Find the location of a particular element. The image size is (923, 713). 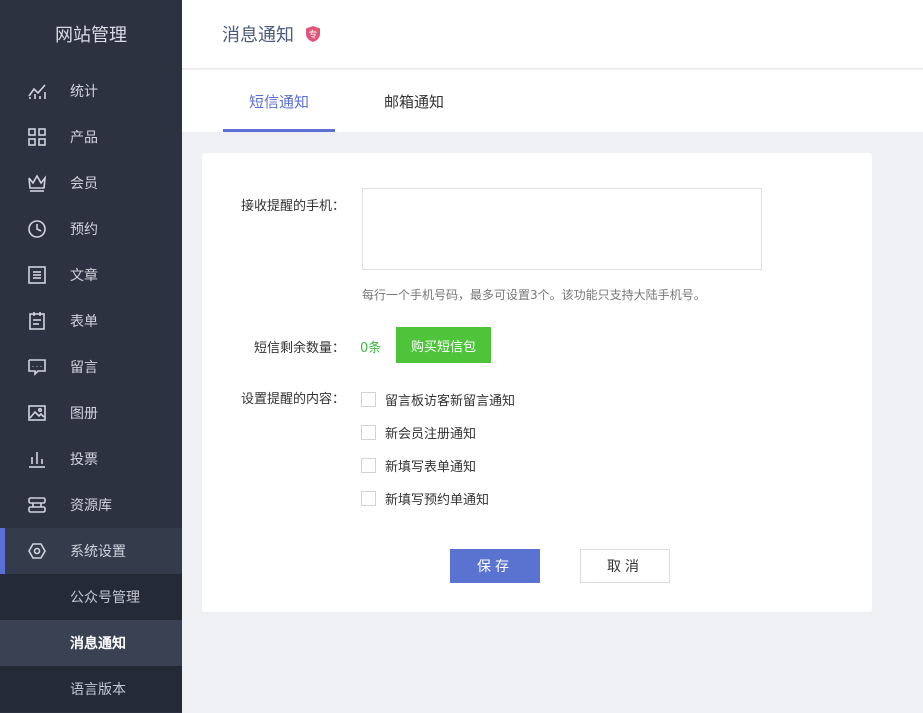

phone-hint: 每行一个手机号码，最多可设置3个。该功能只支持大陆手机号。 is located at coordinates (534, 295).